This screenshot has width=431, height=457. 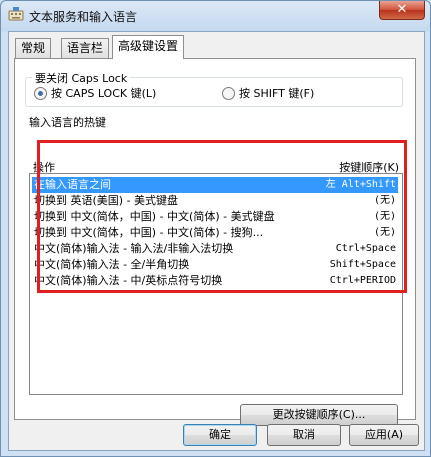 I want to click on close-icon: ✕, so click(x=402, y=9).